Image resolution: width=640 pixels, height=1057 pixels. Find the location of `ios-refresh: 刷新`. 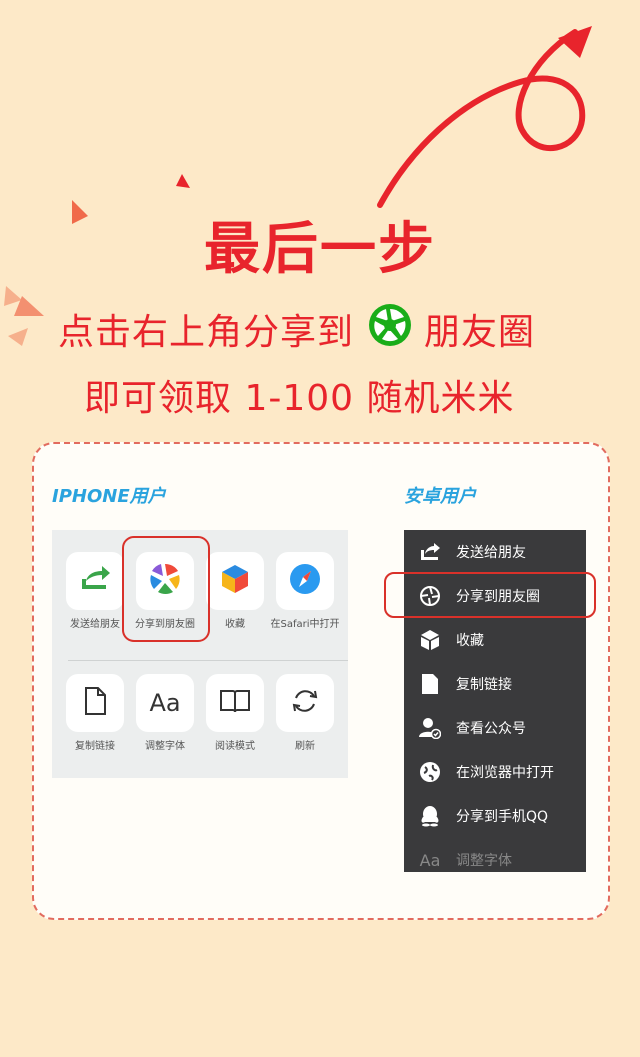

ios-refresh: 刷新 is located at coordinates (305, 713).